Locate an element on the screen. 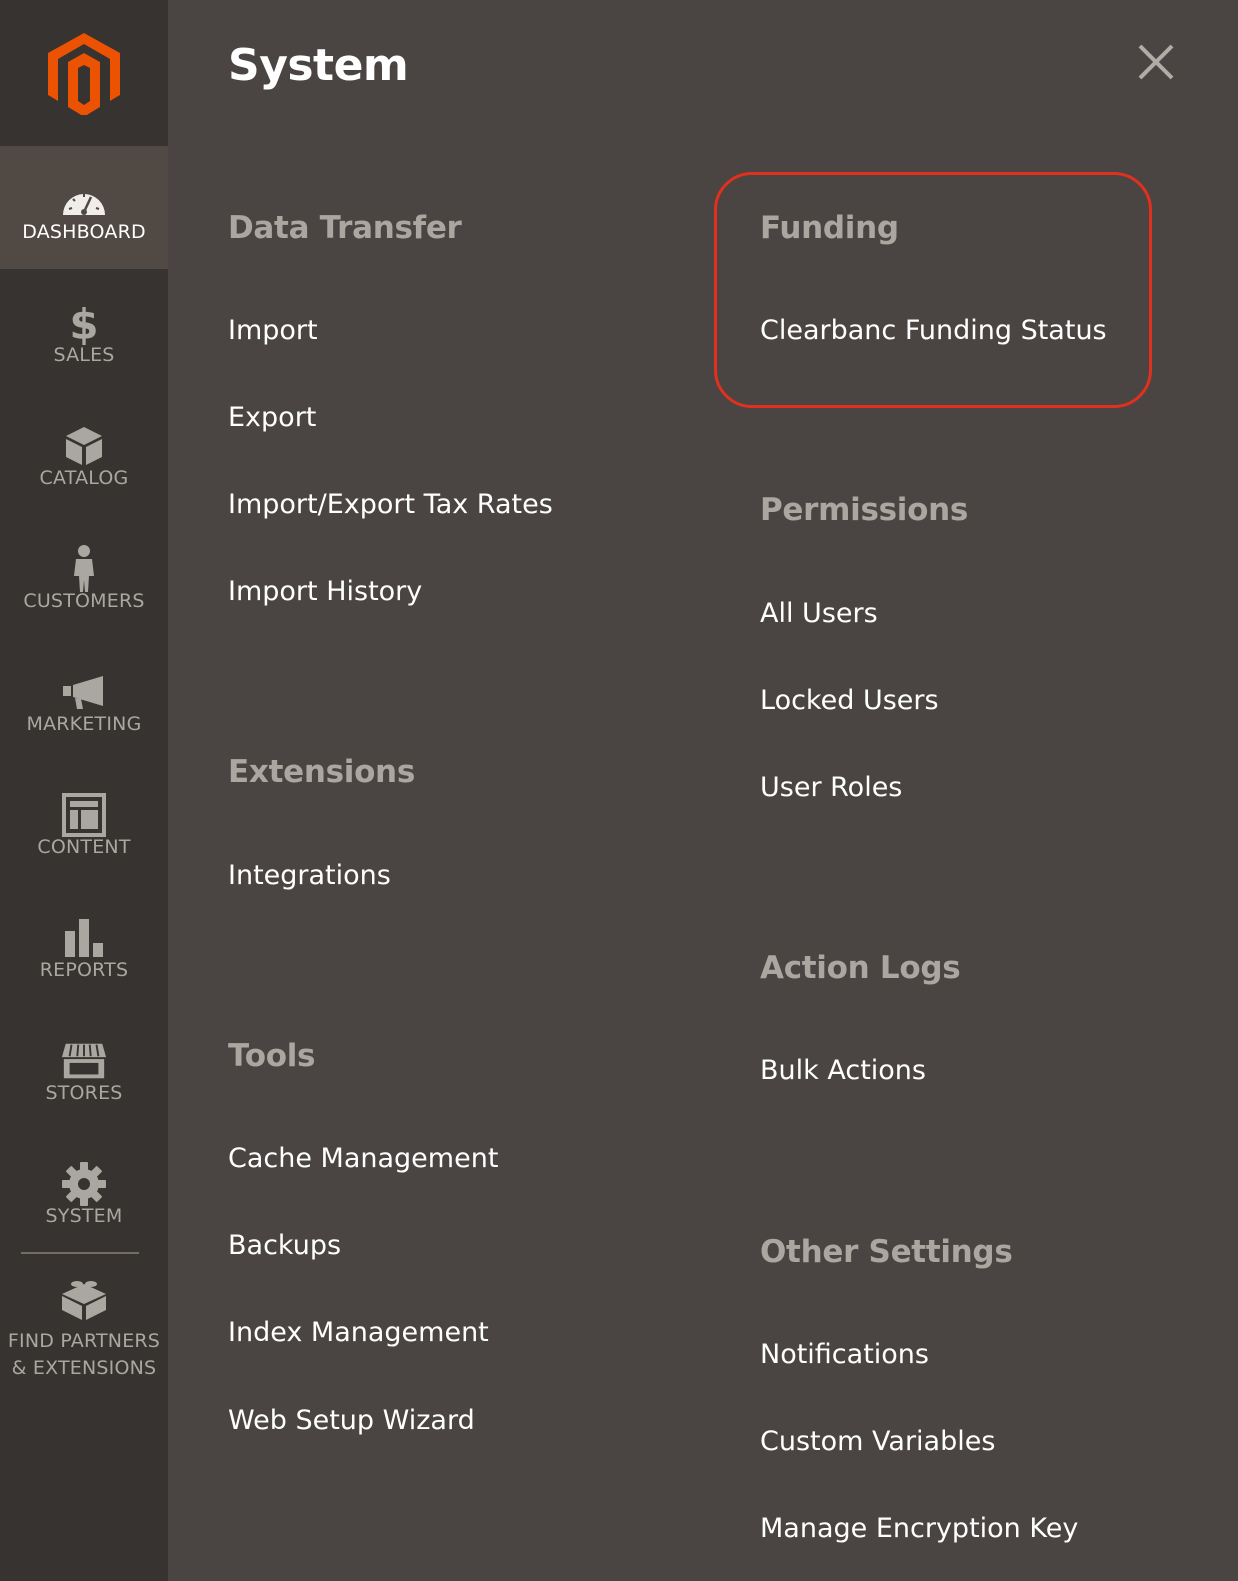 Image resolution: width=1238 pixels, height=1581 pixels. link-cache-management: Cache Management is located at coordinates (363, 1159).